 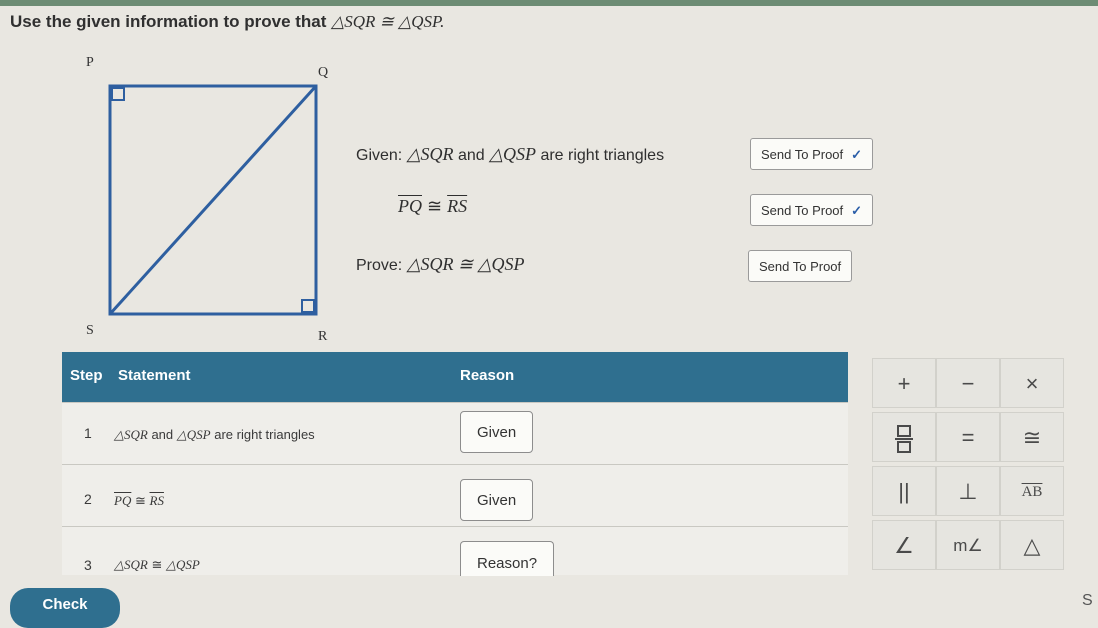 What do you see at coordinates (90, 62) in the screenshot?
I see `label-p: P` at bounding box center [90, 62].